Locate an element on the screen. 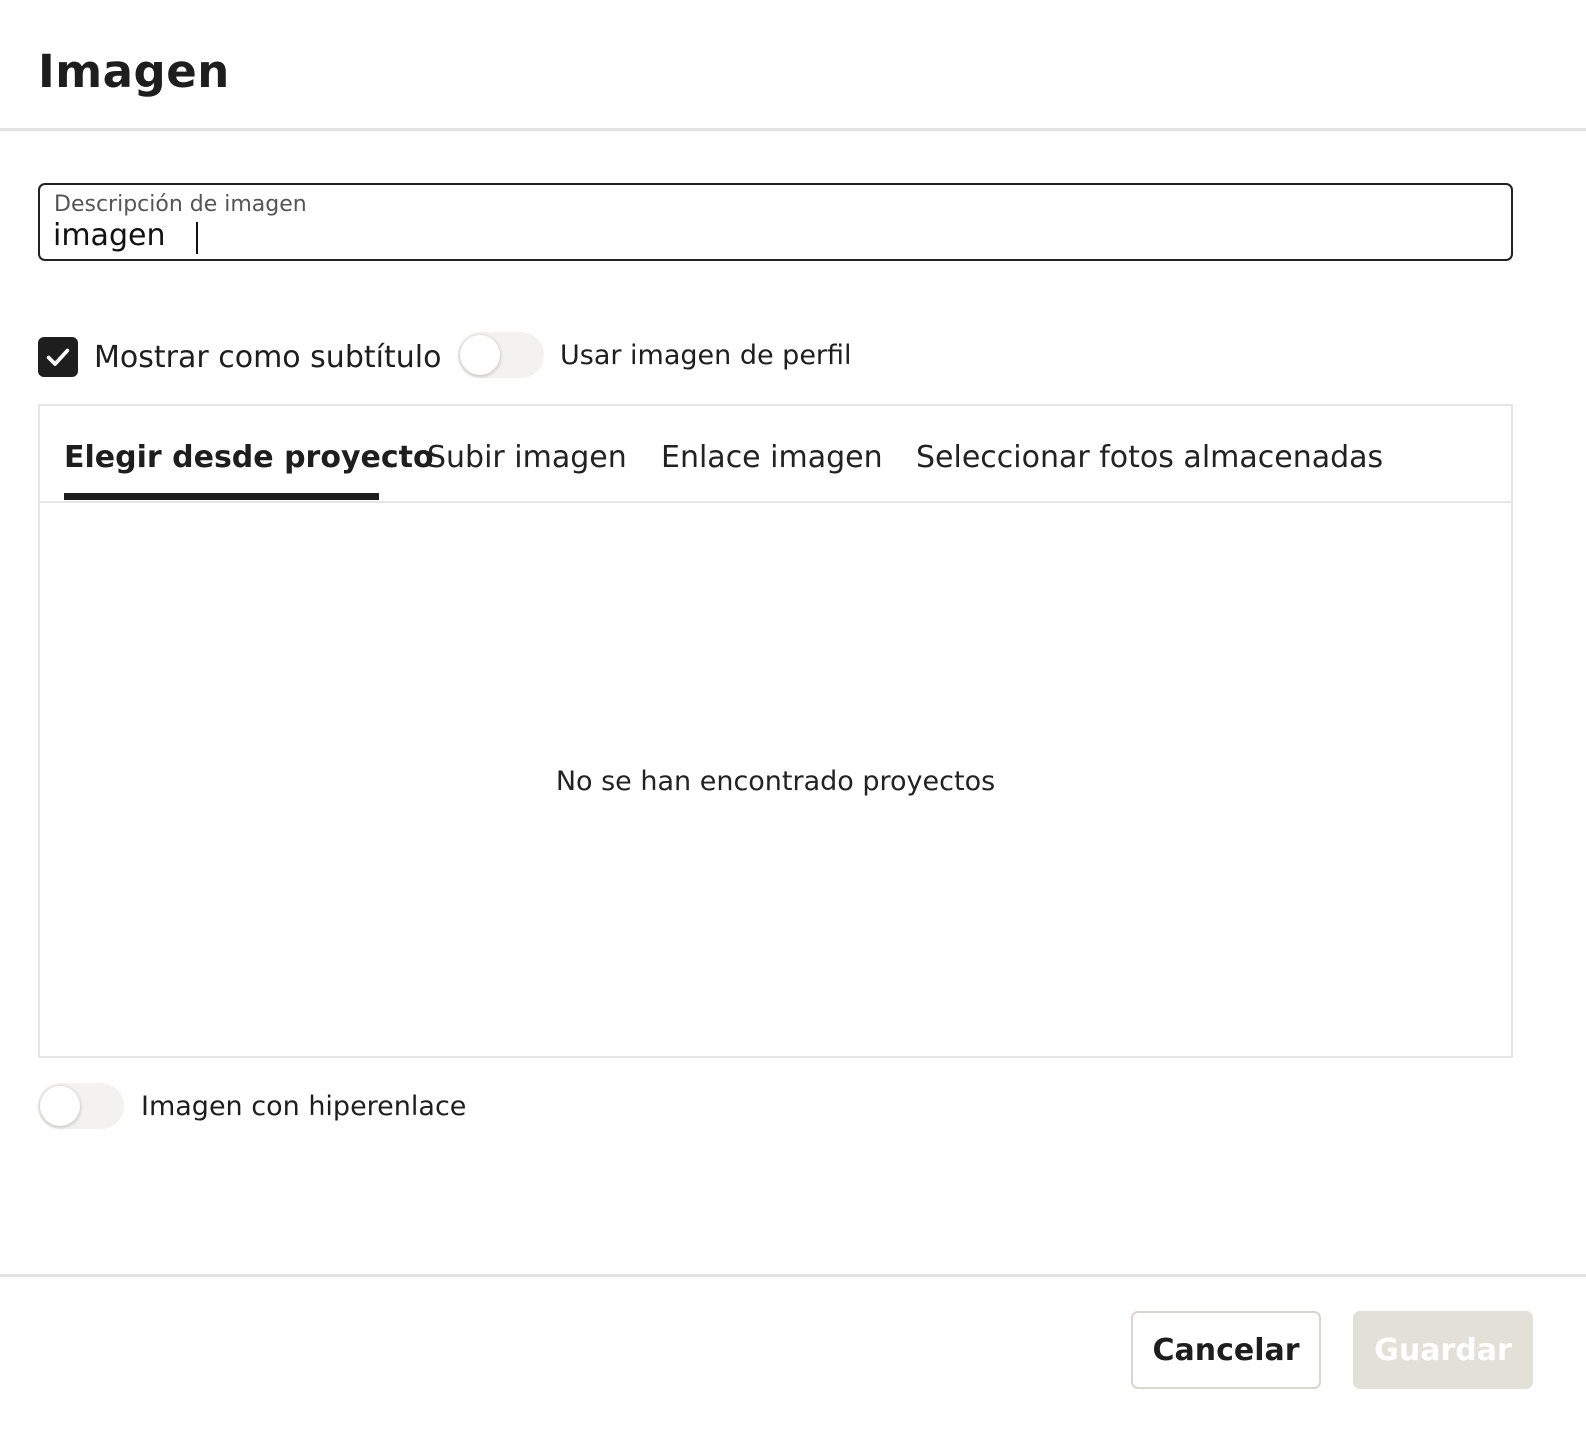  tab-image-link: Enlace imagen is located at coordinates (772, 458).